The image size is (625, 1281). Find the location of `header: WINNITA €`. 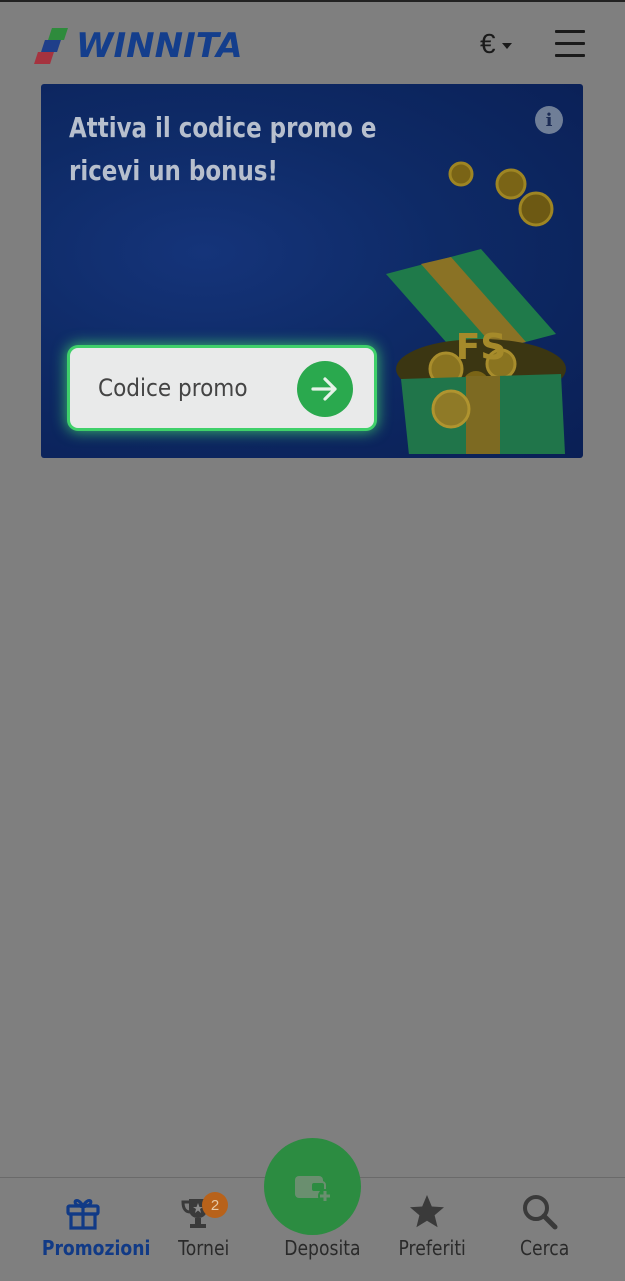

header: WINNITA € is located at coordinates (312, 42).